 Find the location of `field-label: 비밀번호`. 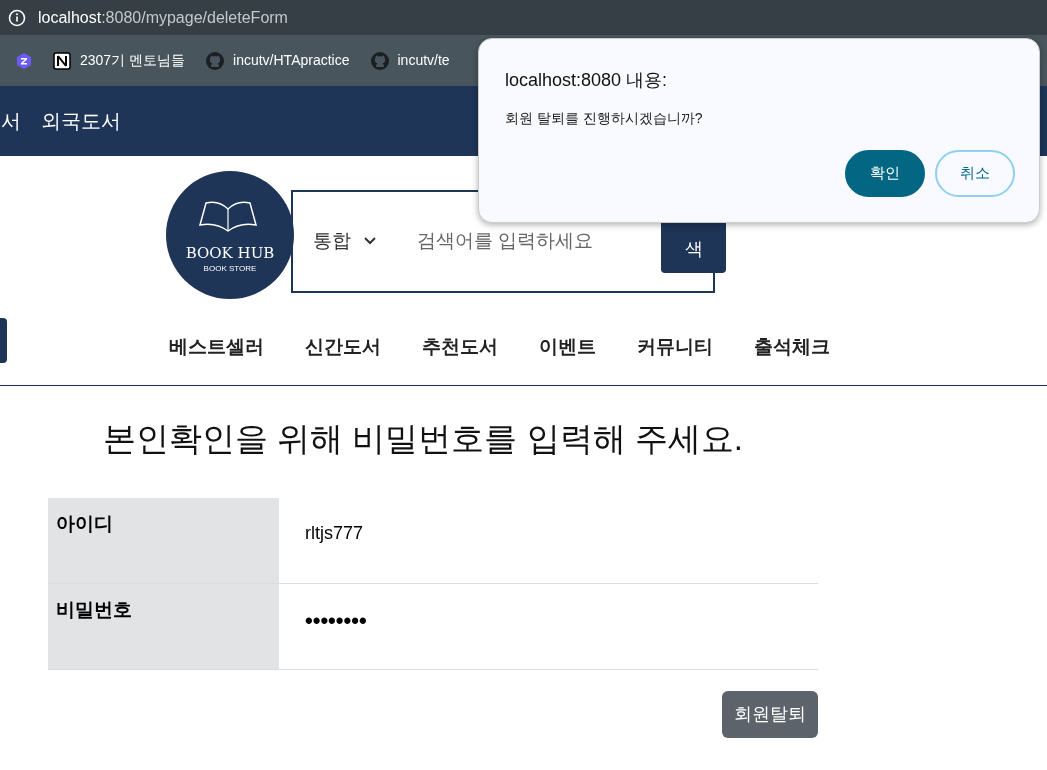

field-label: 비밀번호 is located at coordinates (163, 626).